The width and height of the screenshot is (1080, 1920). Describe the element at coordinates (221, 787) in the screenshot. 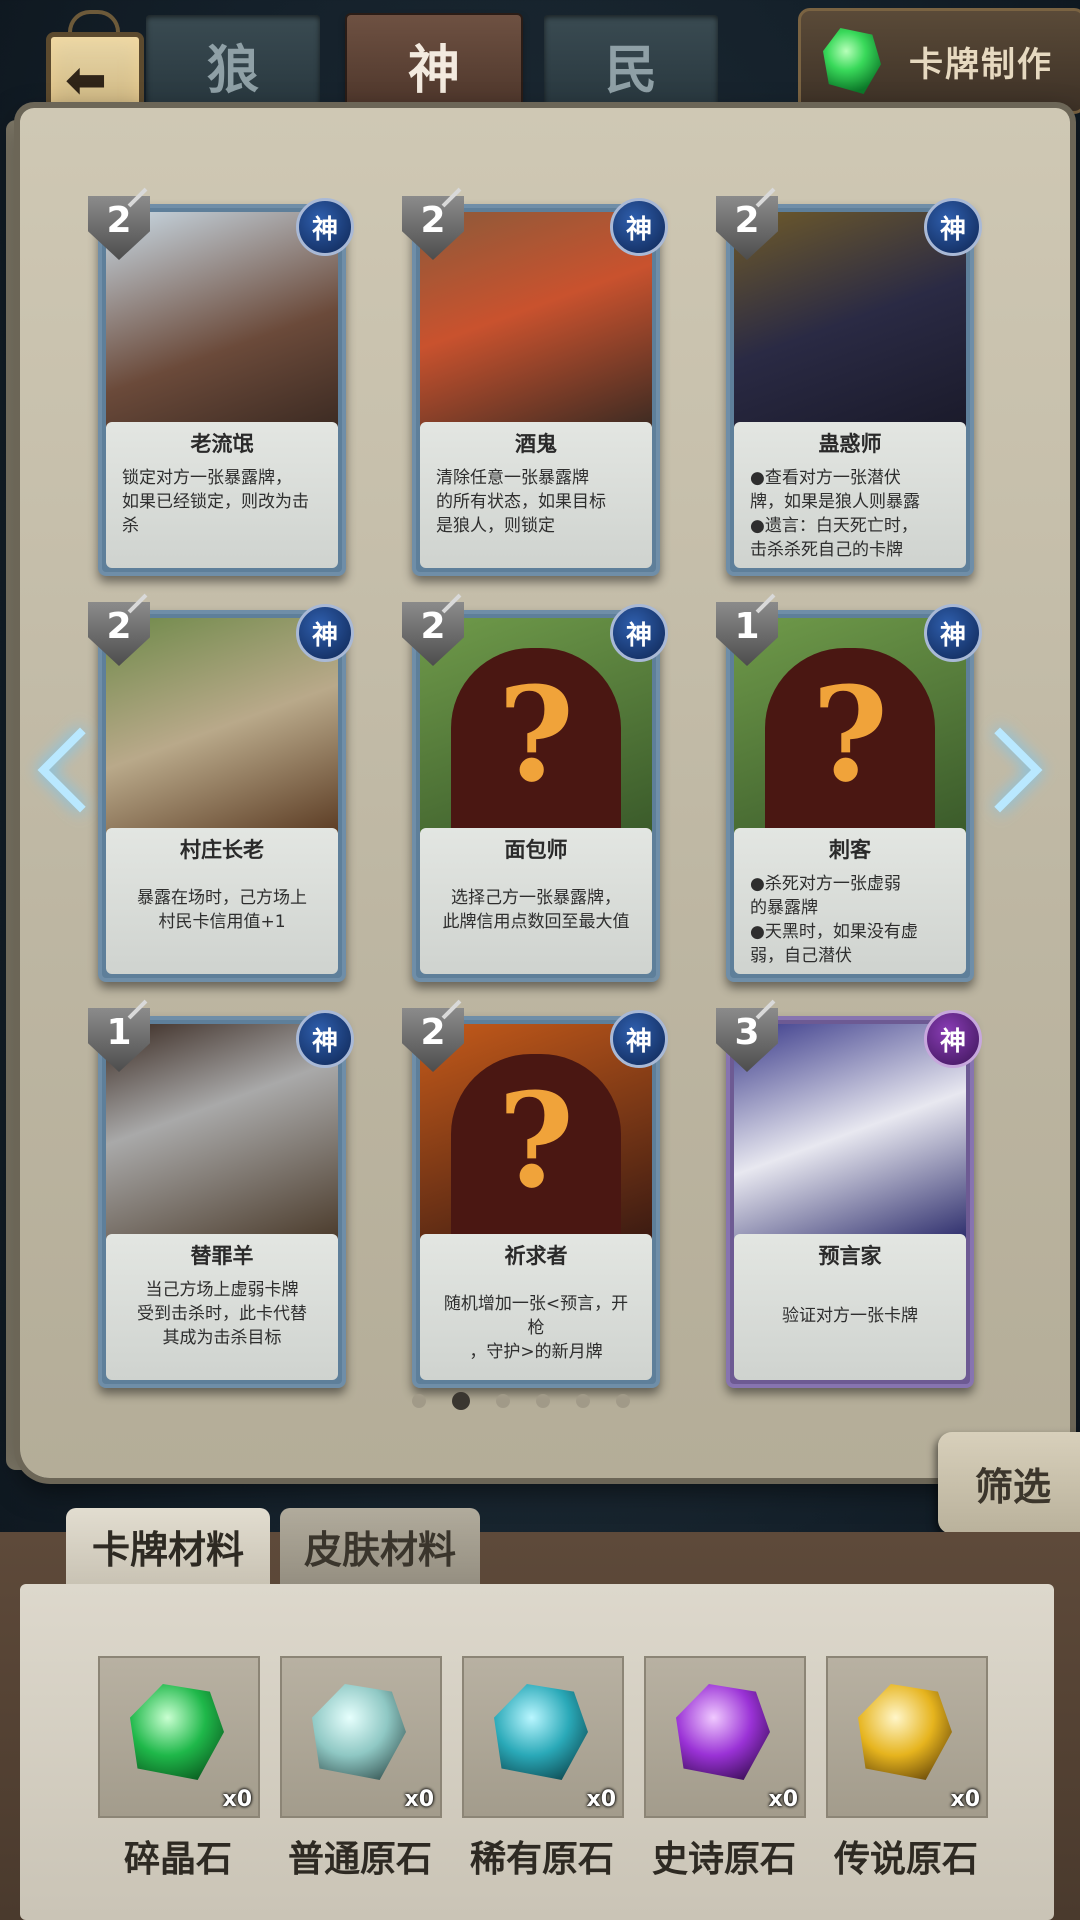

I see `card-item: 村庄长老 暴露在场时，己方场上 村民卡信用值+1 2 神` at that location.